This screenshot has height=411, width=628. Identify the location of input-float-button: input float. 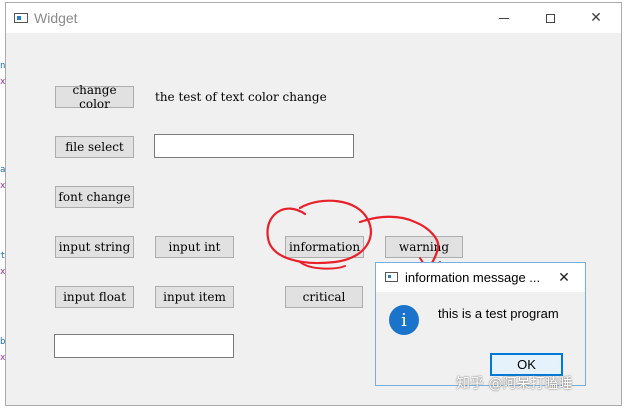
(94, 297).